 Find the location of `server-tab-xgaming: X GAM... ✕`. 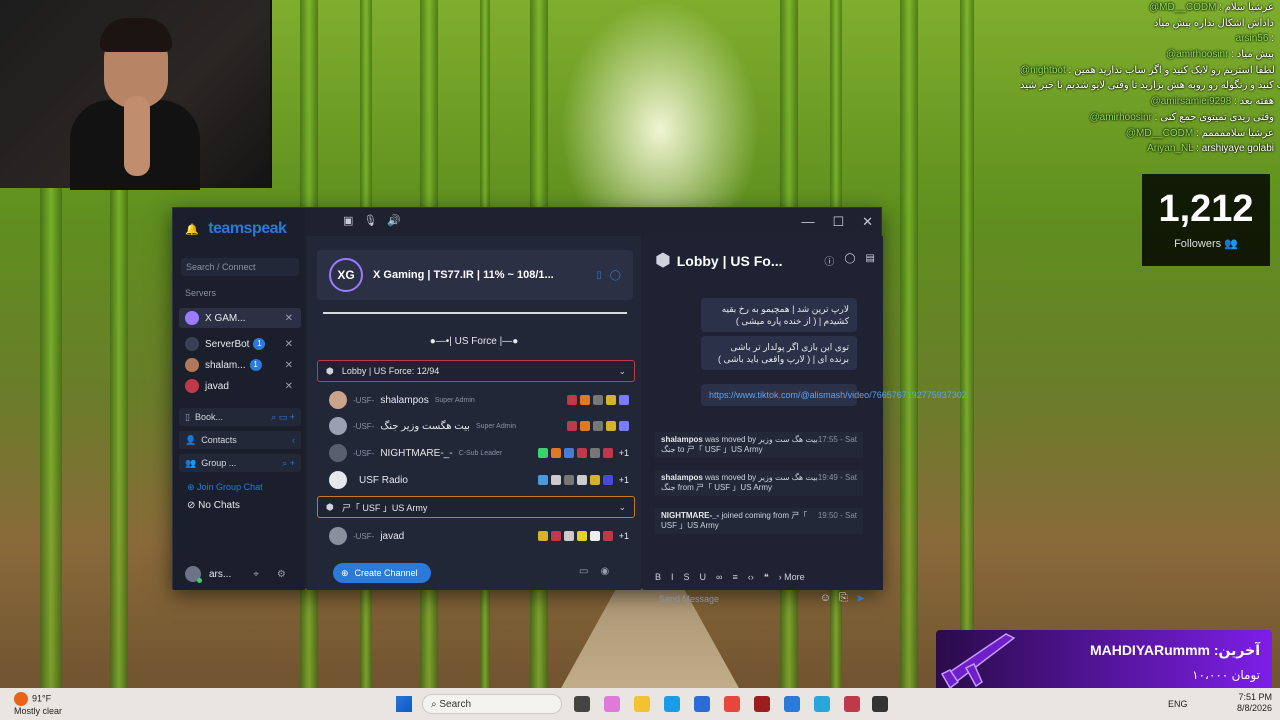

server-tab-xgaming: X GAM... ✕ is located at coordinates (240, 318).